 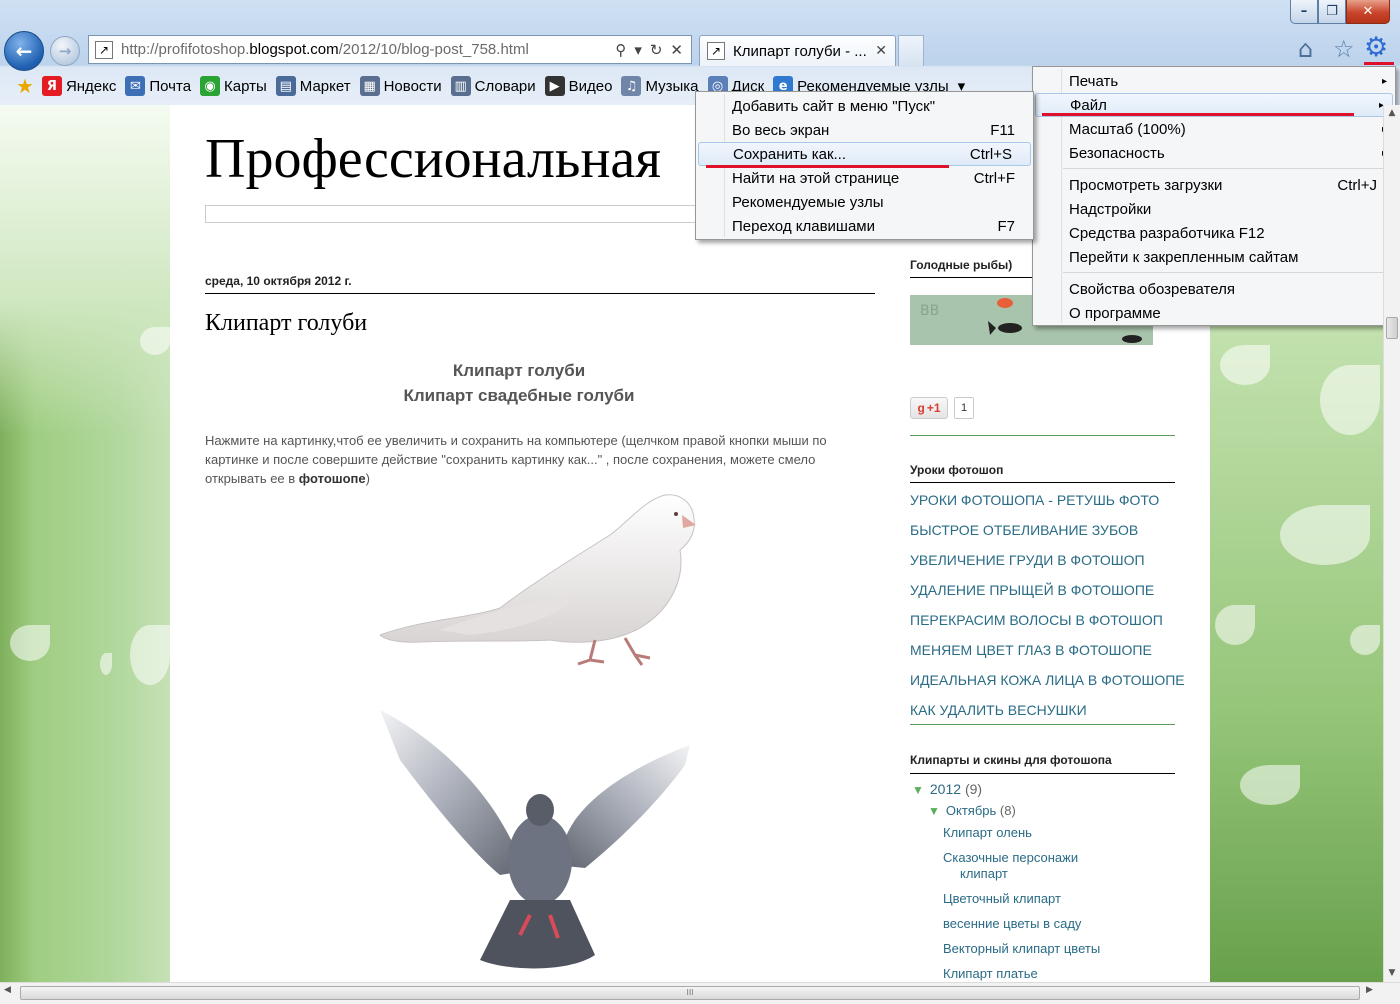 What do you see at coordinates (1384, 81) in the screenshot?
I see `submenu-arrow-icon: ▸` at bounding box center [1384, 81].